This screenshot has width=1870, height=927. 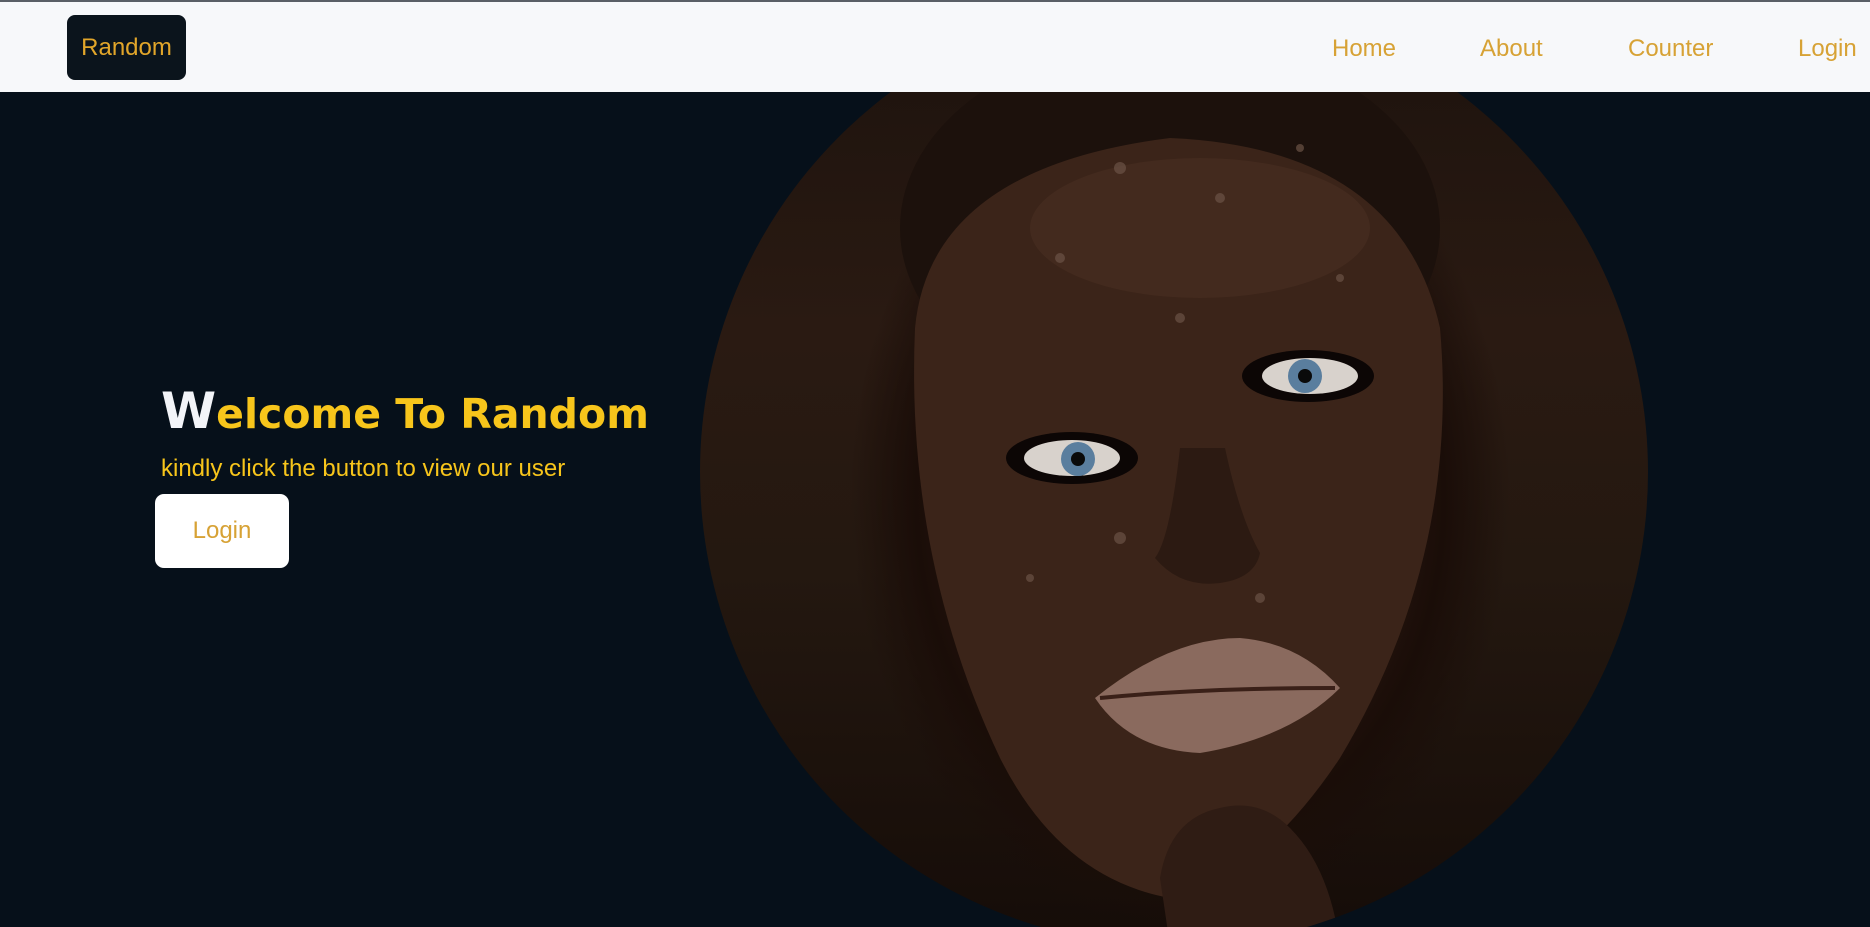 I want to click on navbar: Random Home About Counter Login, so click(x=935, y=47).